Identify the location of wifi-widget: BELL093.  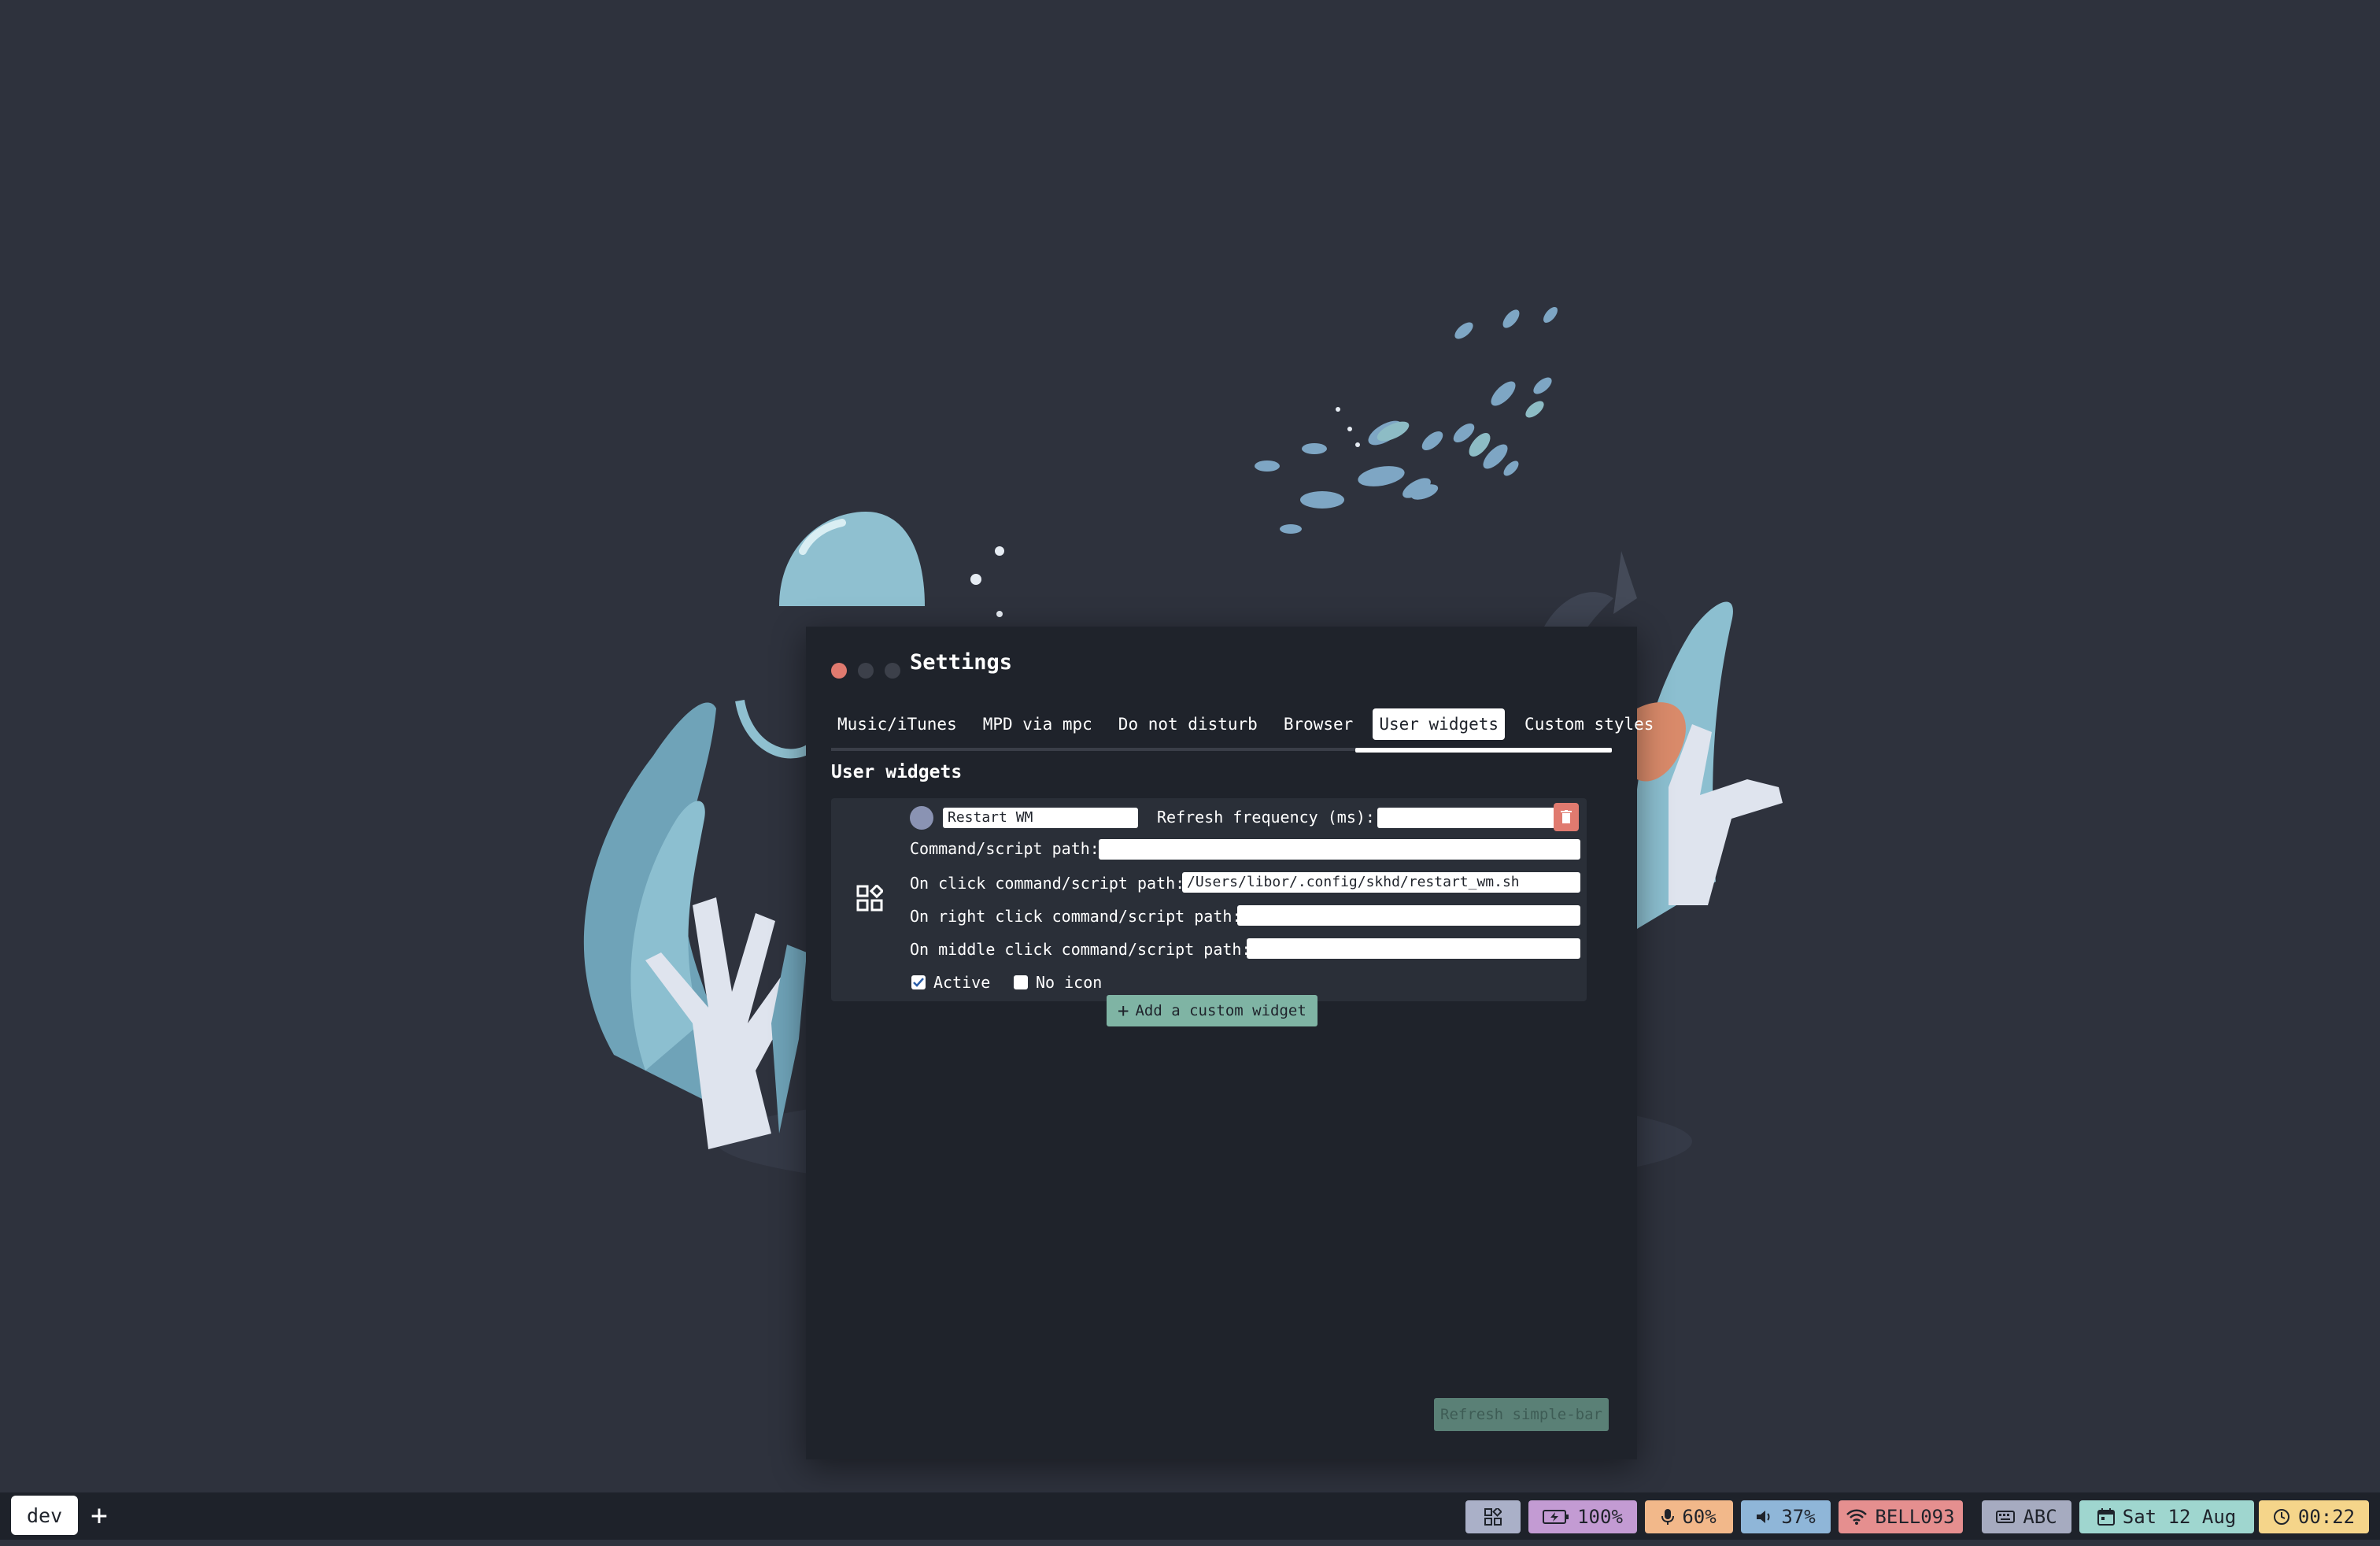
(1901, 1516).